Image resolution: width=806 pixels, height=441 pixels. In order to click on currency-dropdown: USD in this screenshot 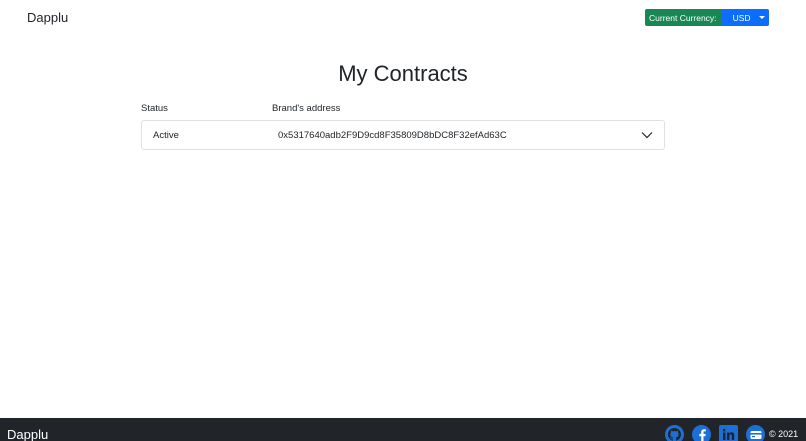, I will do `click(744, 17)`.